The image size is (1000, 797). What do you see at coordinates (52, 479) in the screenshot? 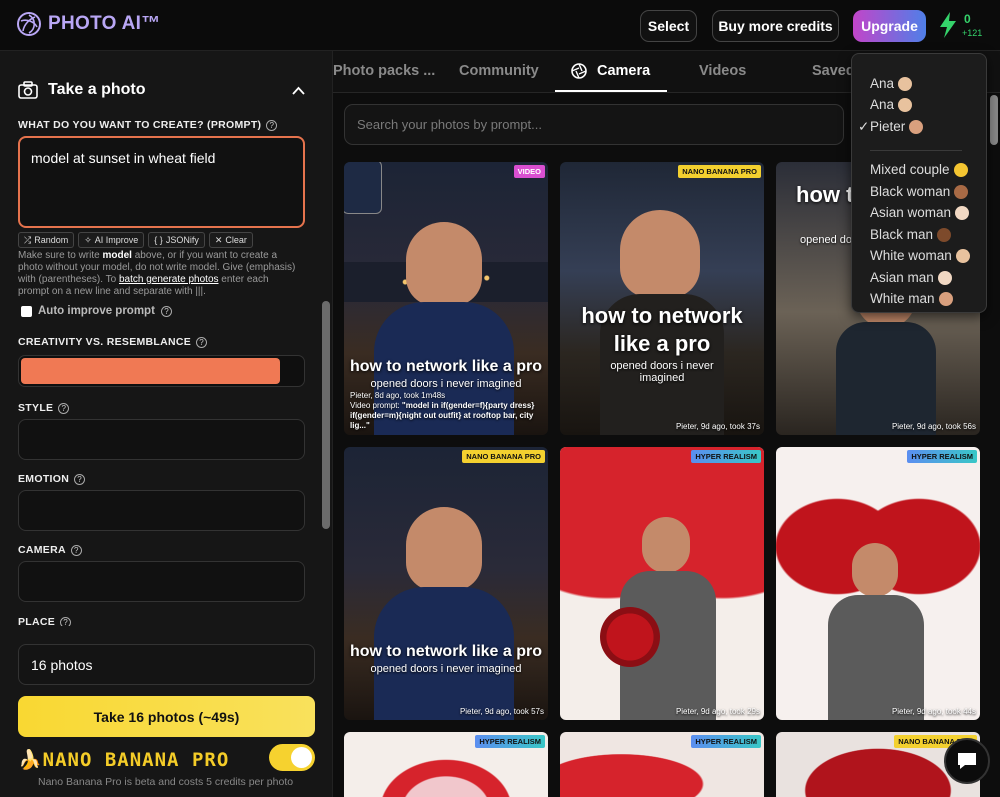
I see `emotion-label: EMOTION ?` at bounding box center [52, 479].